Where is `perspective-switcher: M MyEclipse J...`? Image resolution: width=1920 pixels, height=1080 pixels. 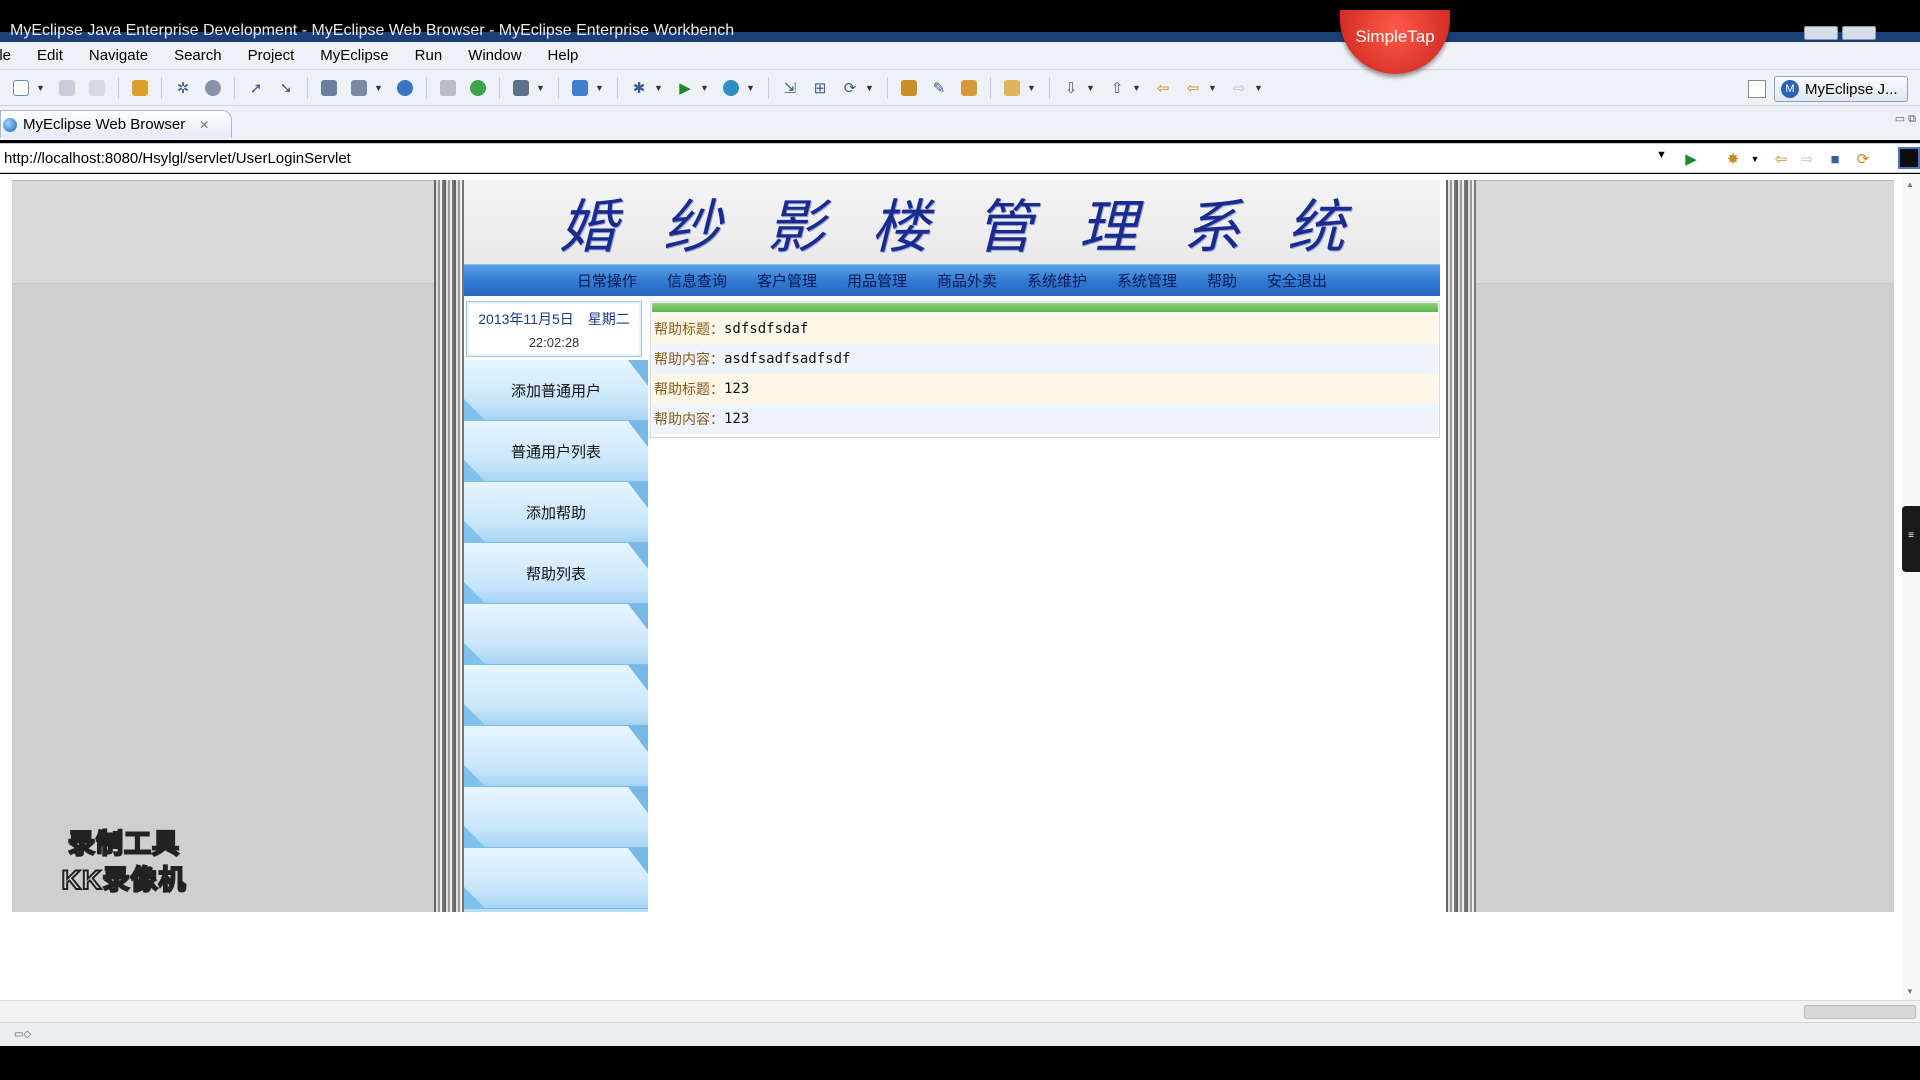 perspective-switcher: M MyEclipse J... is located at coordinates (1841, 89).